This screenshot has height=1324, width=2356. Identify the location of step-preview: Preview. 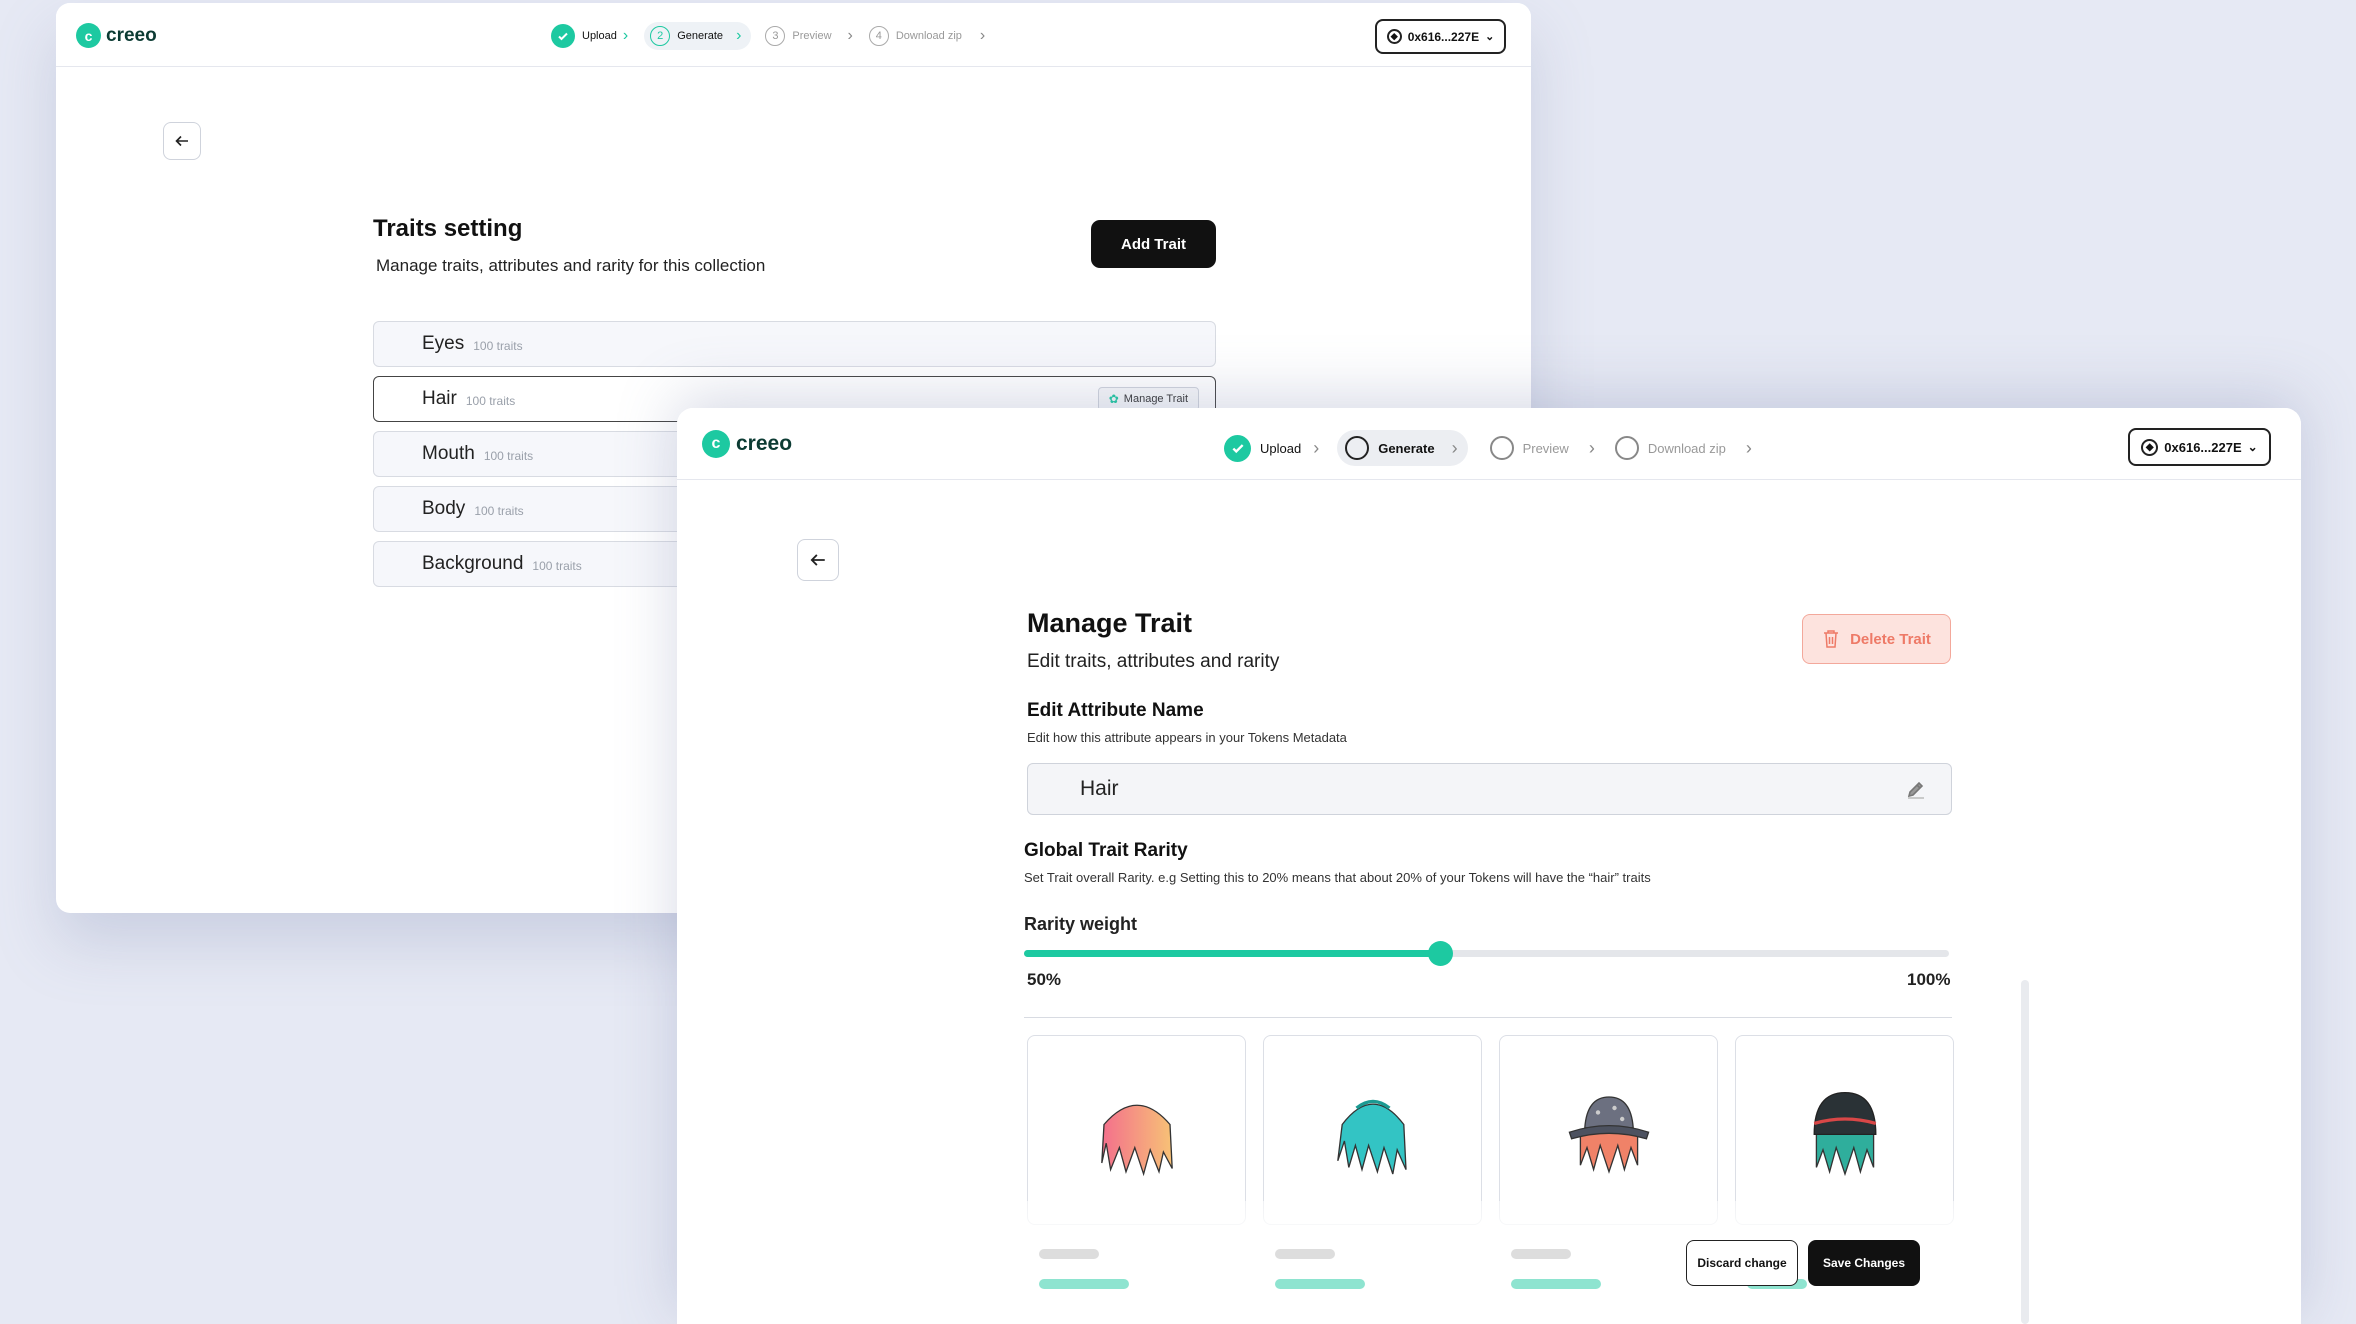
(1529, 448).